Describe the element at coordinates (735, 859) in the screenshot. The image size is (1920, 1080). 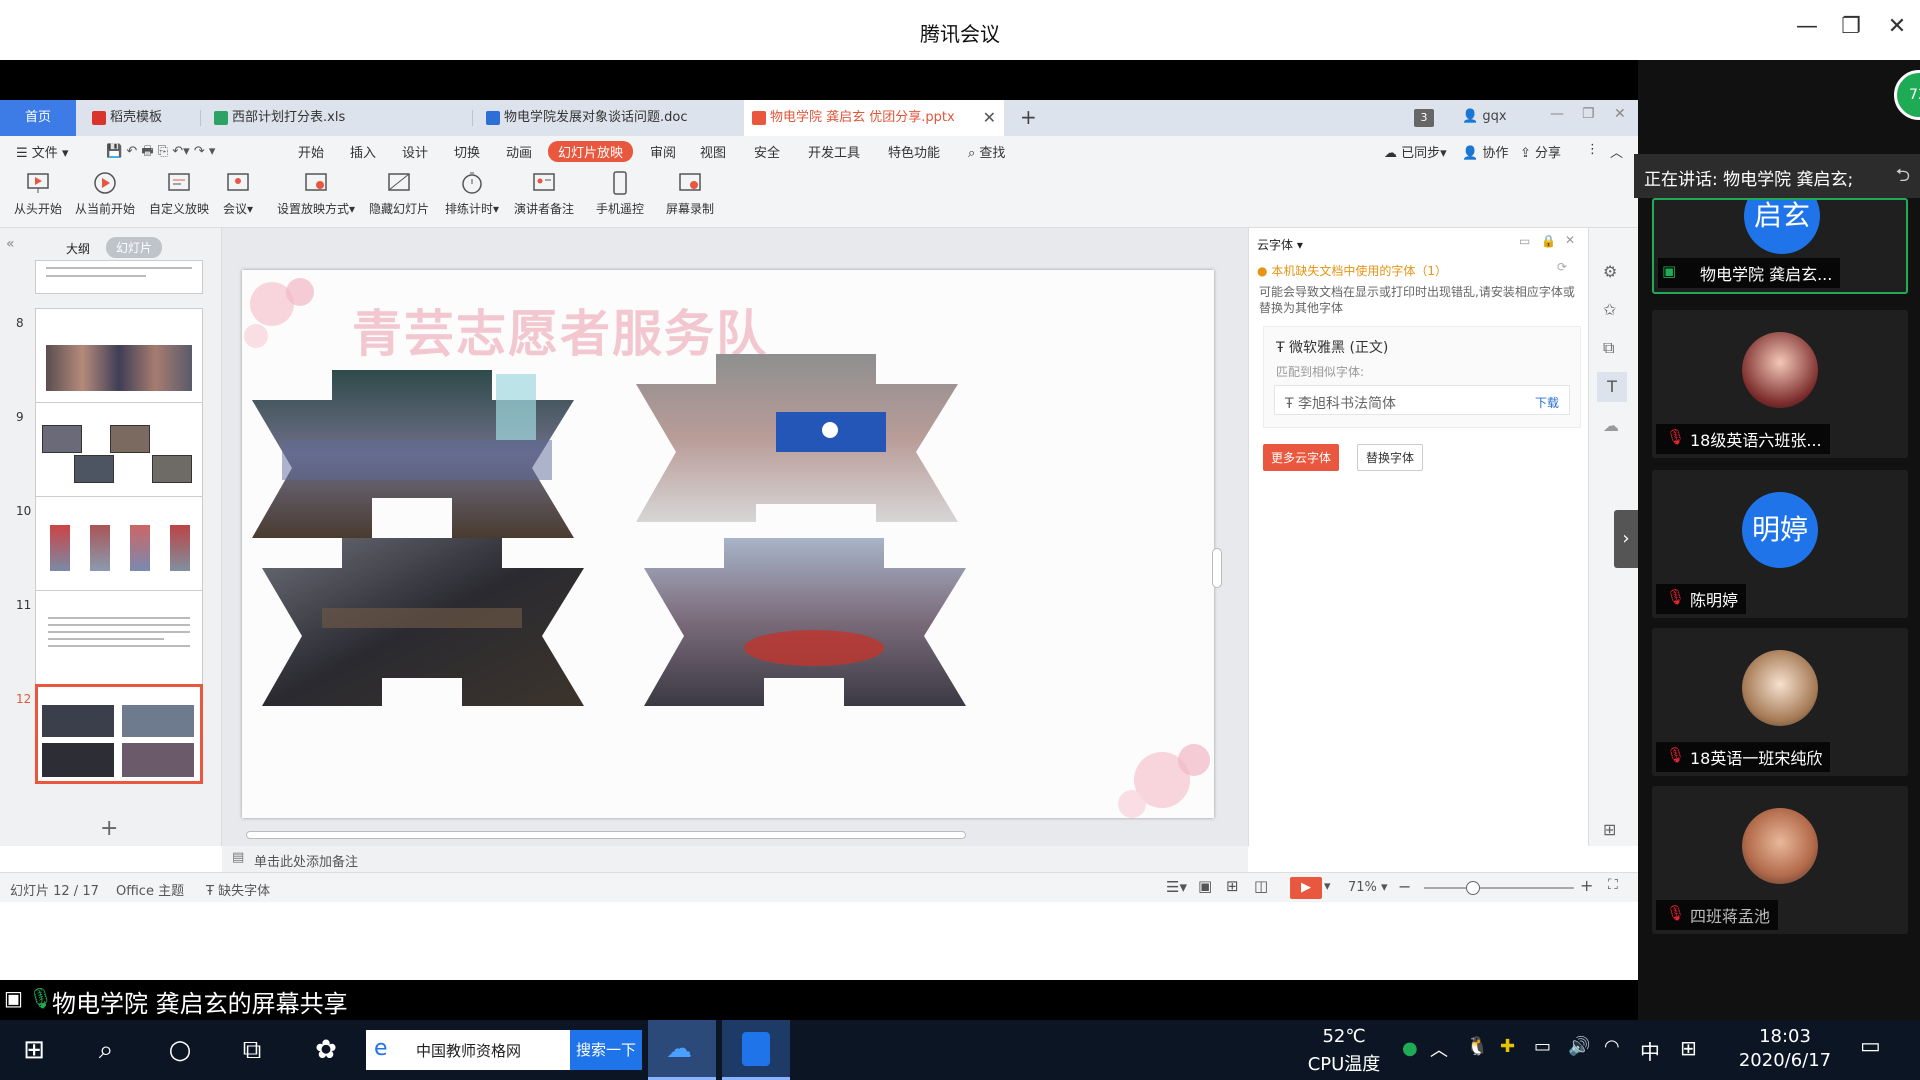
I see `notes-bar: ▤ 单击此处添加备注` at that location.